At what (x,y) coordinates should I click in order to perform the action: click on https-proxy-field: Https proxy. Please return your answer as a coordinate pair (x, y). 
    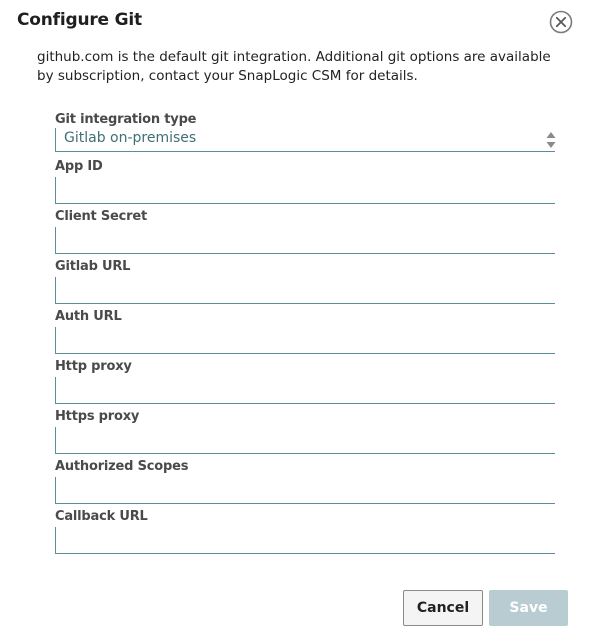
    Looking at the image, I should click on (305, 431).